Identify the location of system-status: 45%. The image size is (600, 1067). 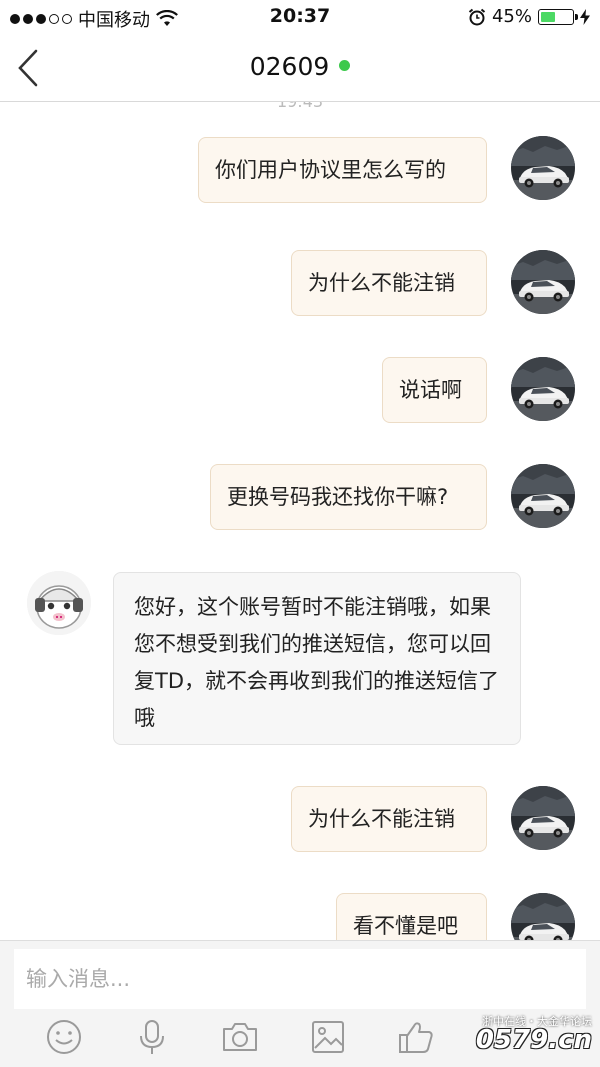
(529, 16).